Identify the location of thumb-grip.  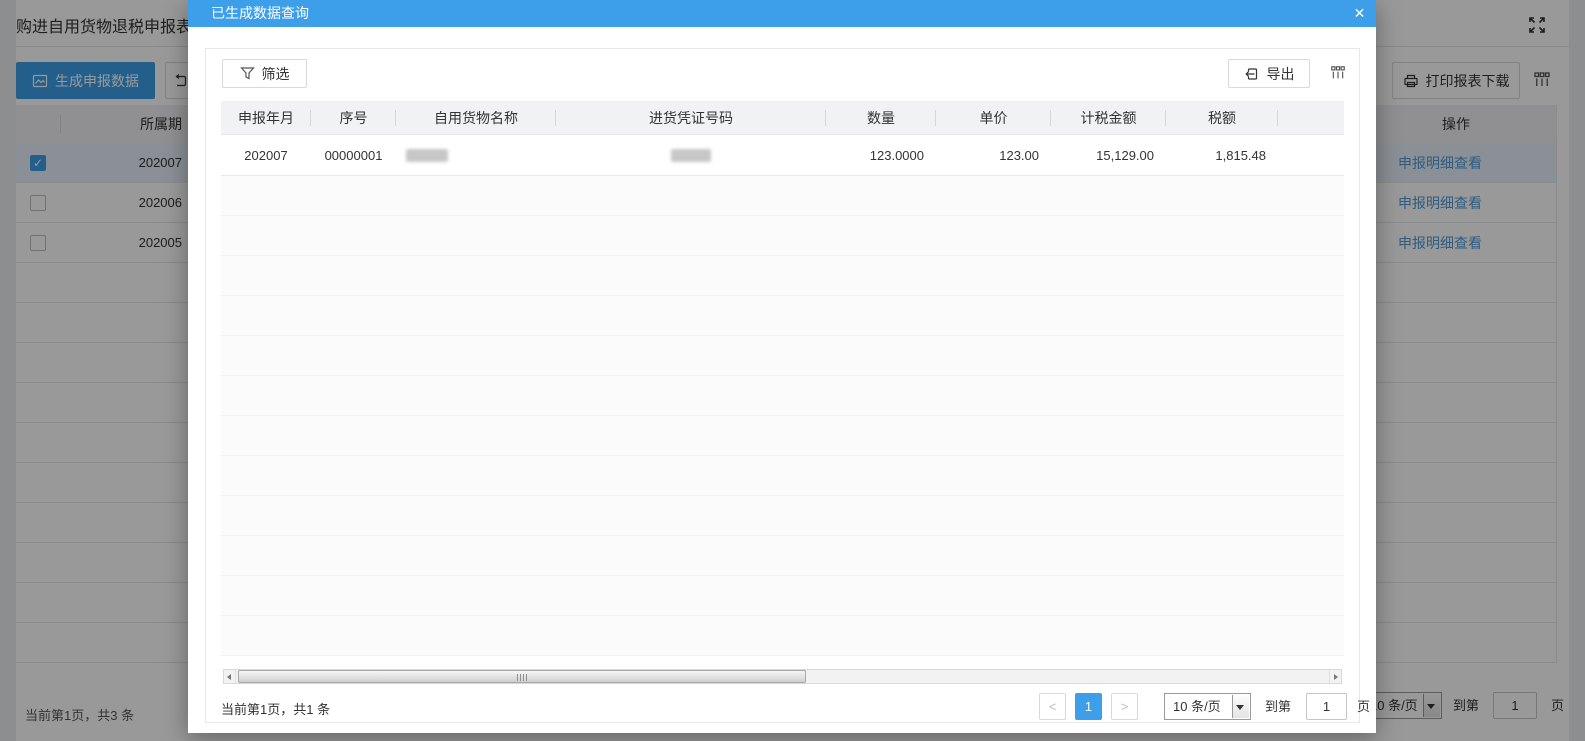
(522, 677).